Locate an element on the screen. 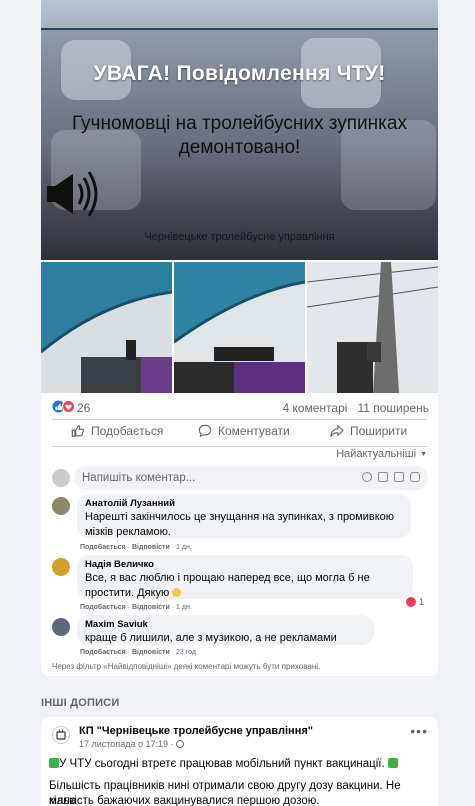 This screenshot has height=806, width=475. post-date: 17 листопада о 17:19 · is located at coordinates (131, 744).